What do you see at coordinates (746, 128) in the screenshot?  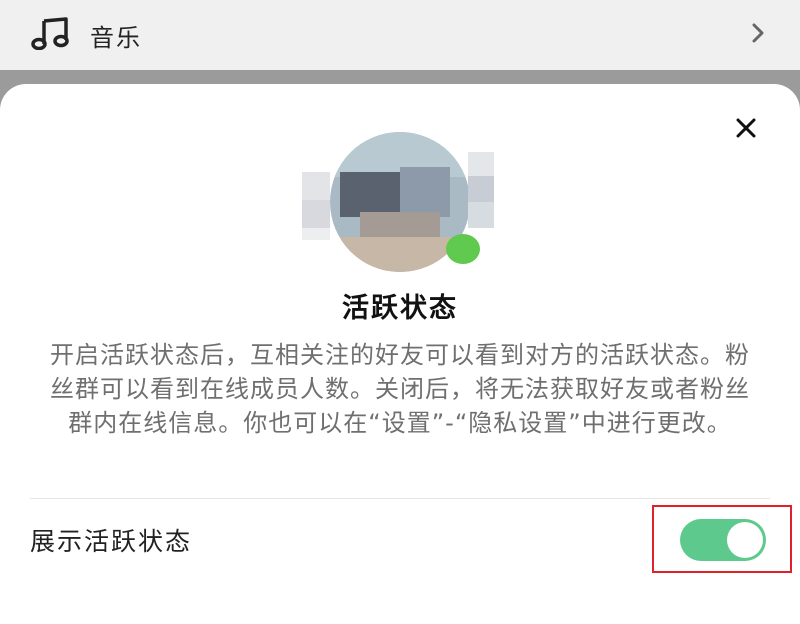 I see `close-icon` at bounding box center [746, 128].